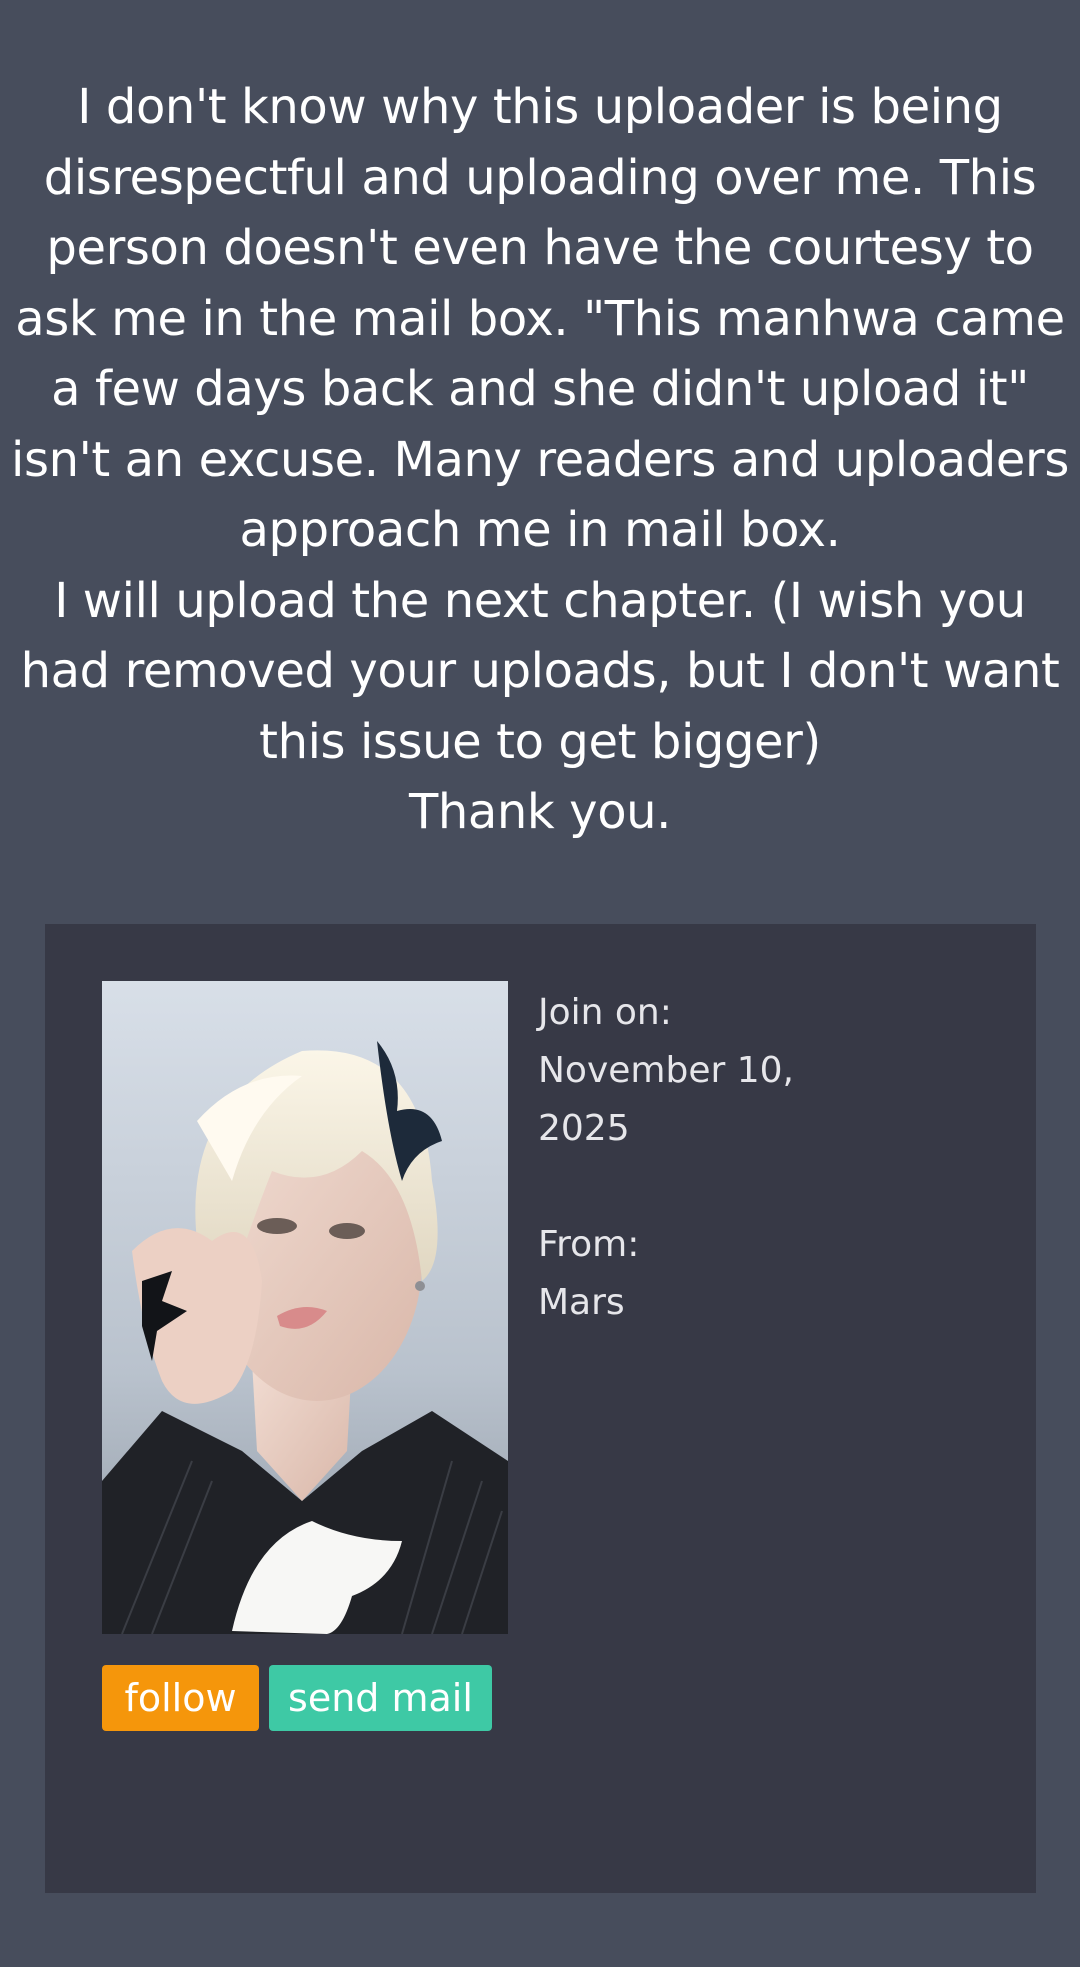  Describe the element at coordinates (584, 1128) in the screenshot. I see `join-date-year: 2025` at that location.